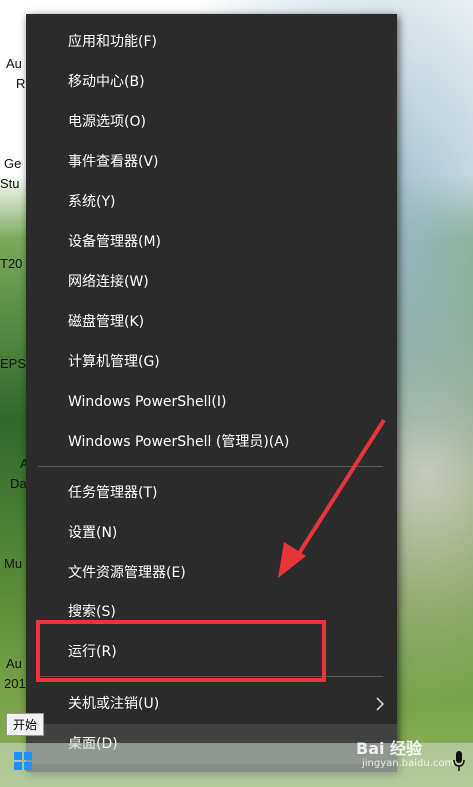  Describe the element at coordinates (23, 761) in the screenshot. I see `windows-start-icon` at that location.